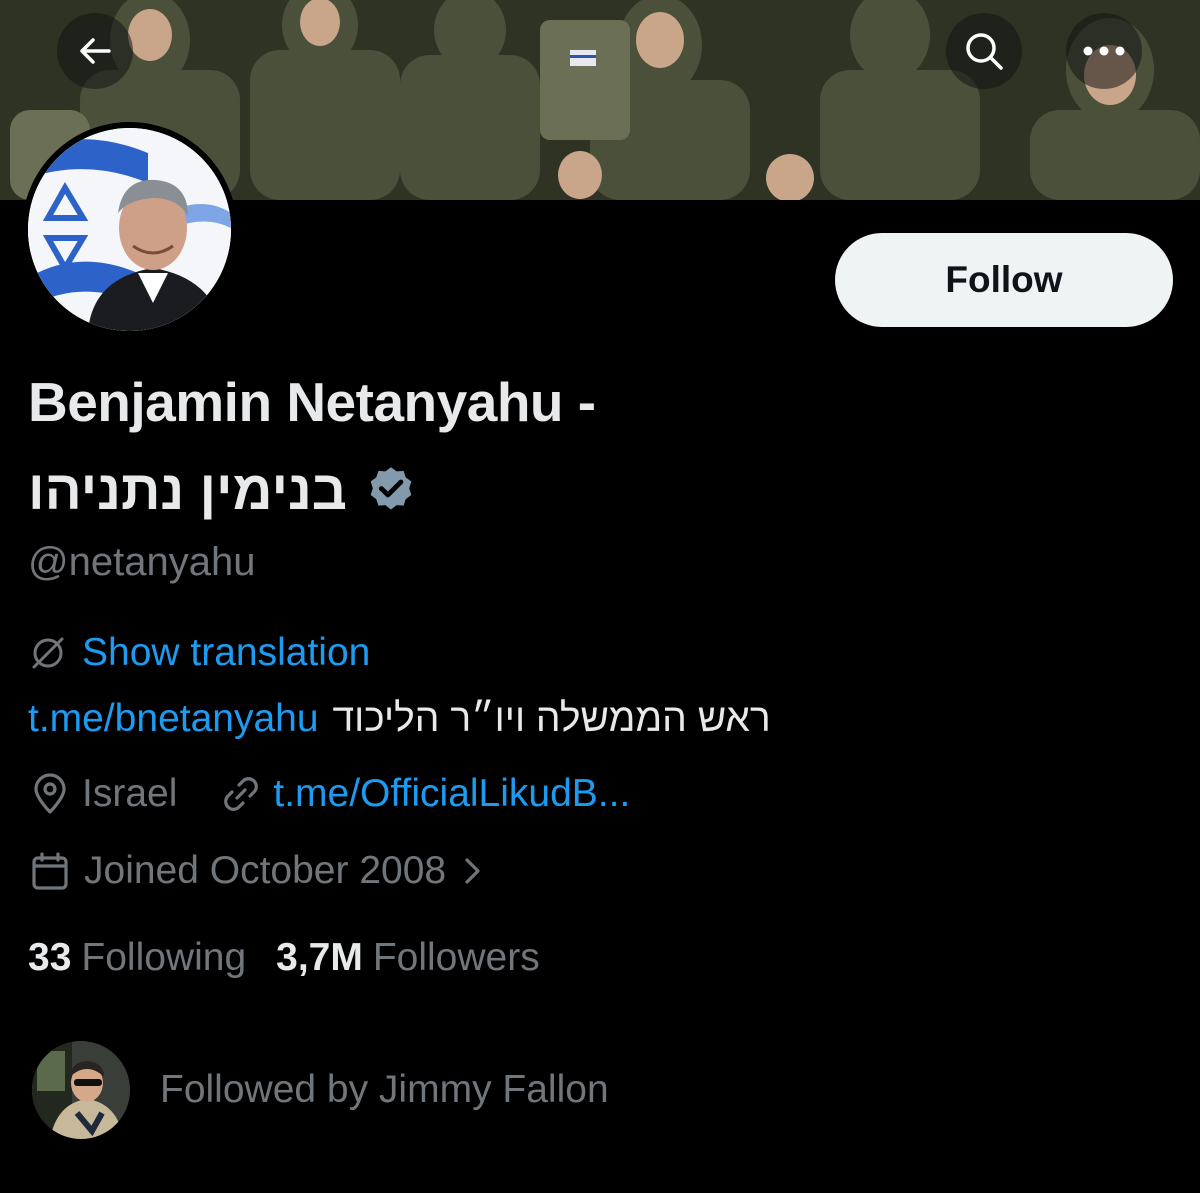 This screenshot has height=1193, width=1200. I want to click on joined-date-text: Joined October 2008, so click(265, 870).